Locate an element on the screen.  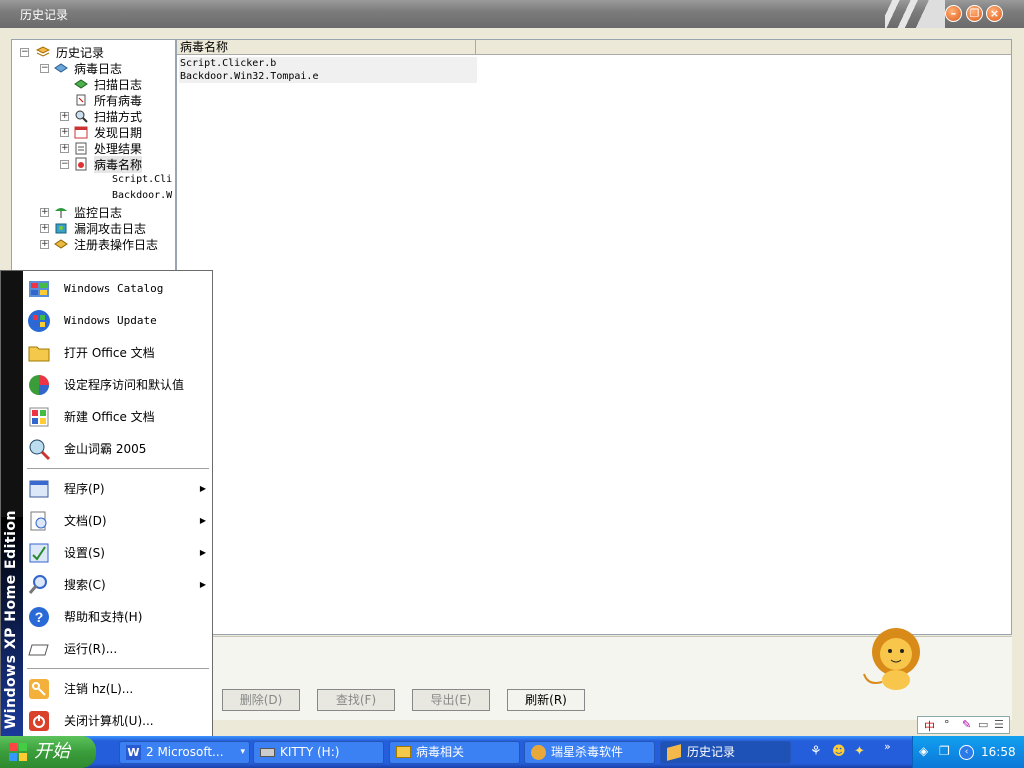
close-button: × is located at coordinates (994, 13).